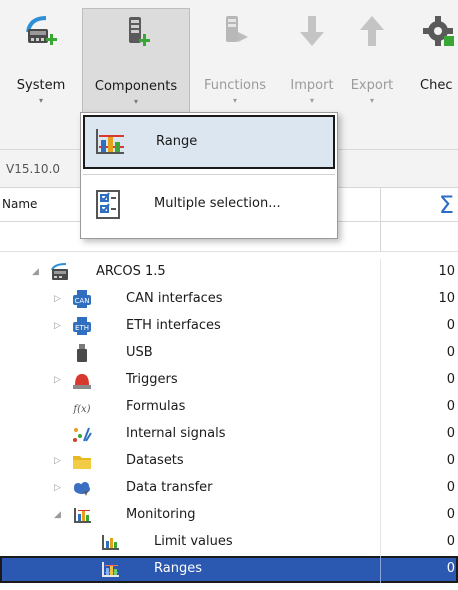  What do you see at coordinates (193, 541) in the screenshot?
I see `tree-label: Limit values` at bounding box center [193, 541].